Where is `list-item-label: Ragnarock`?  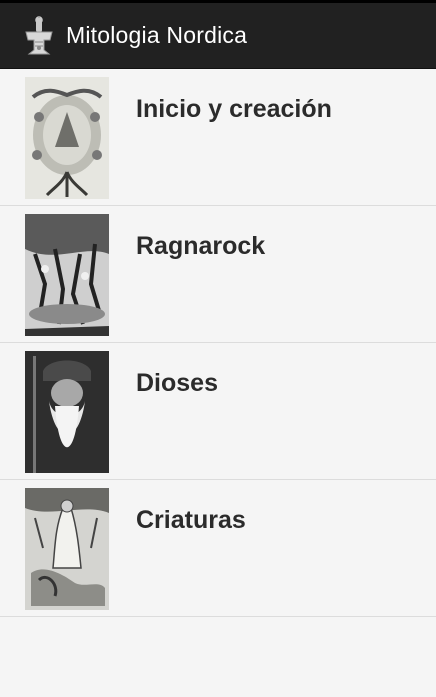
list-item-label: Ragnarock is located at coordinates (201, 246).